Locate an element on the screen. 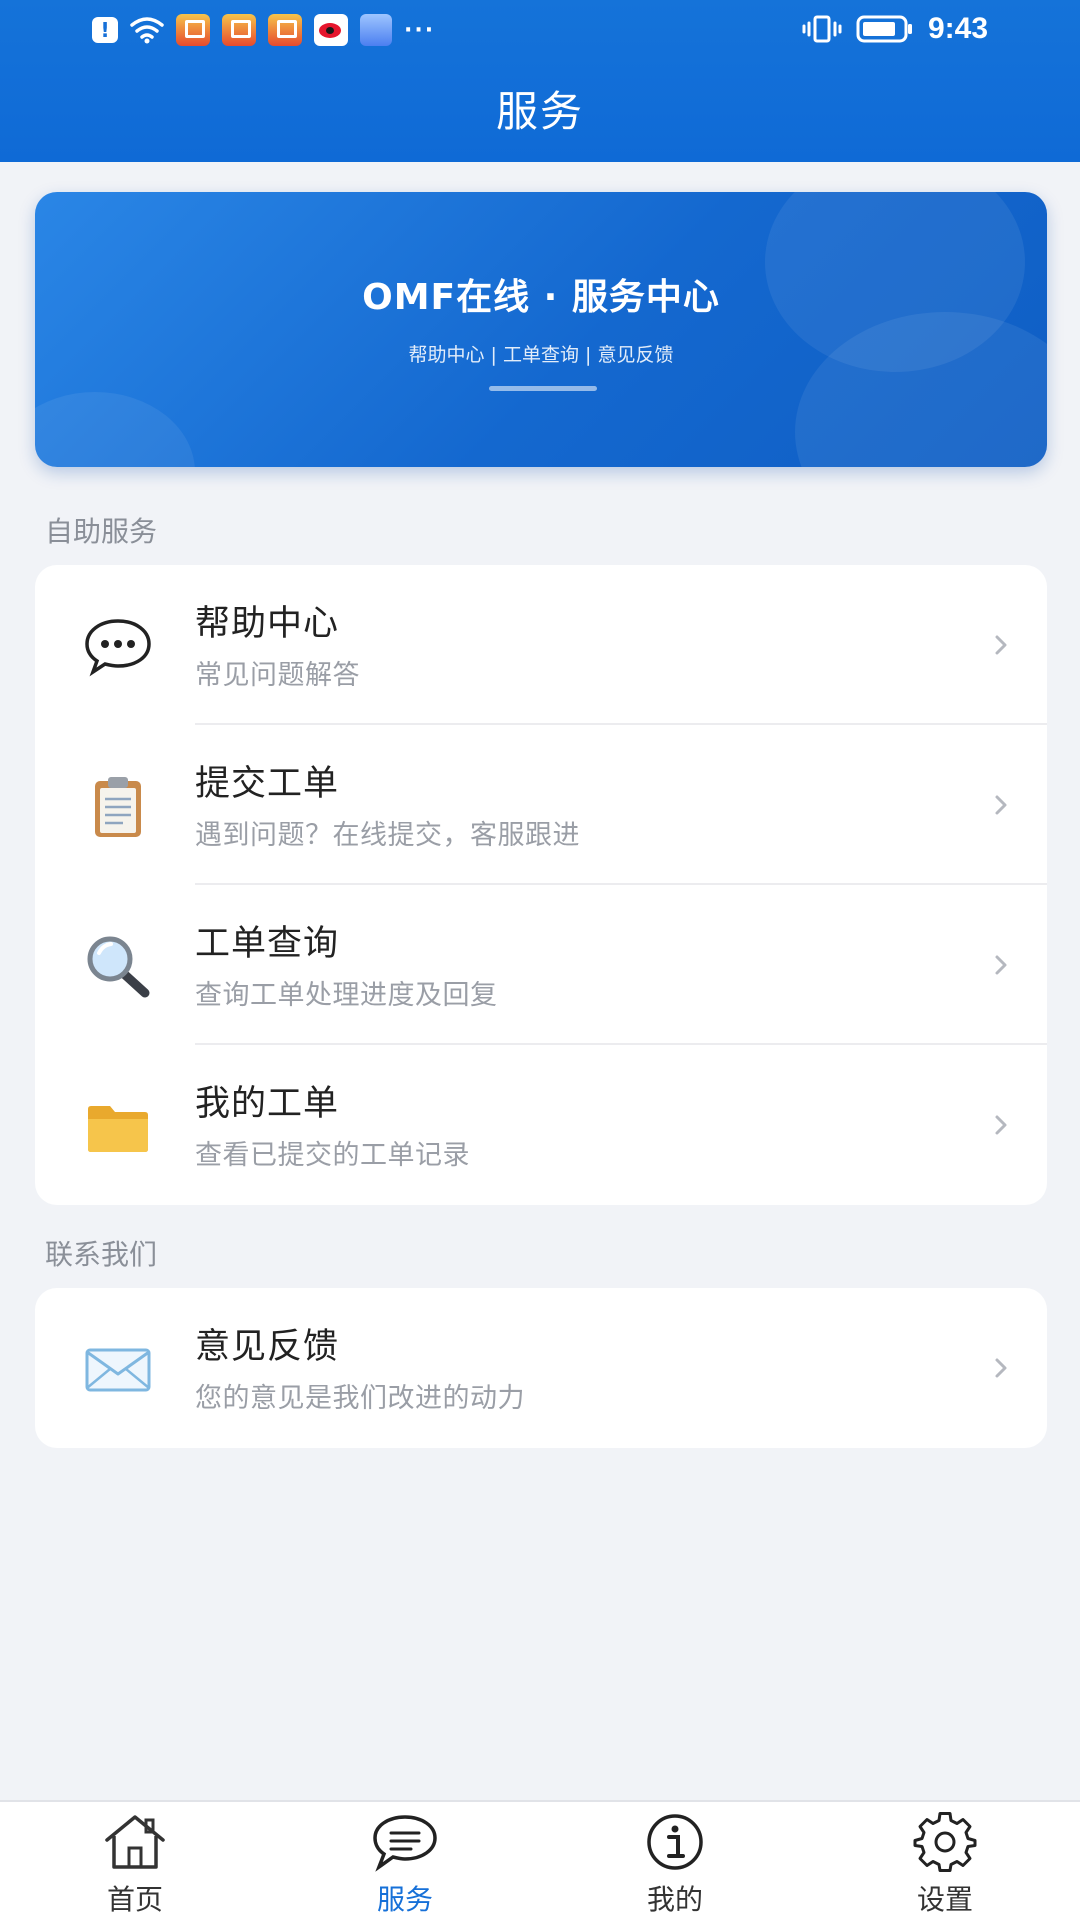 The image size is (1080, 1922). home-icon is located at coordinates (135, 1842).